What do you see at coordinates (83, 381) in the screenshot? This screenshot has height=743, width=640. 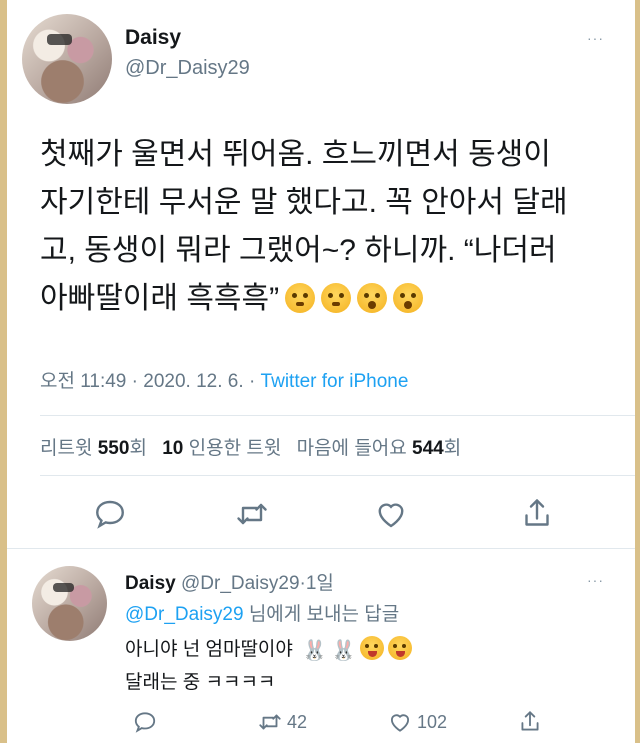 I see `tweet-time: 오전 11:49` at bounding box center [83, 381].